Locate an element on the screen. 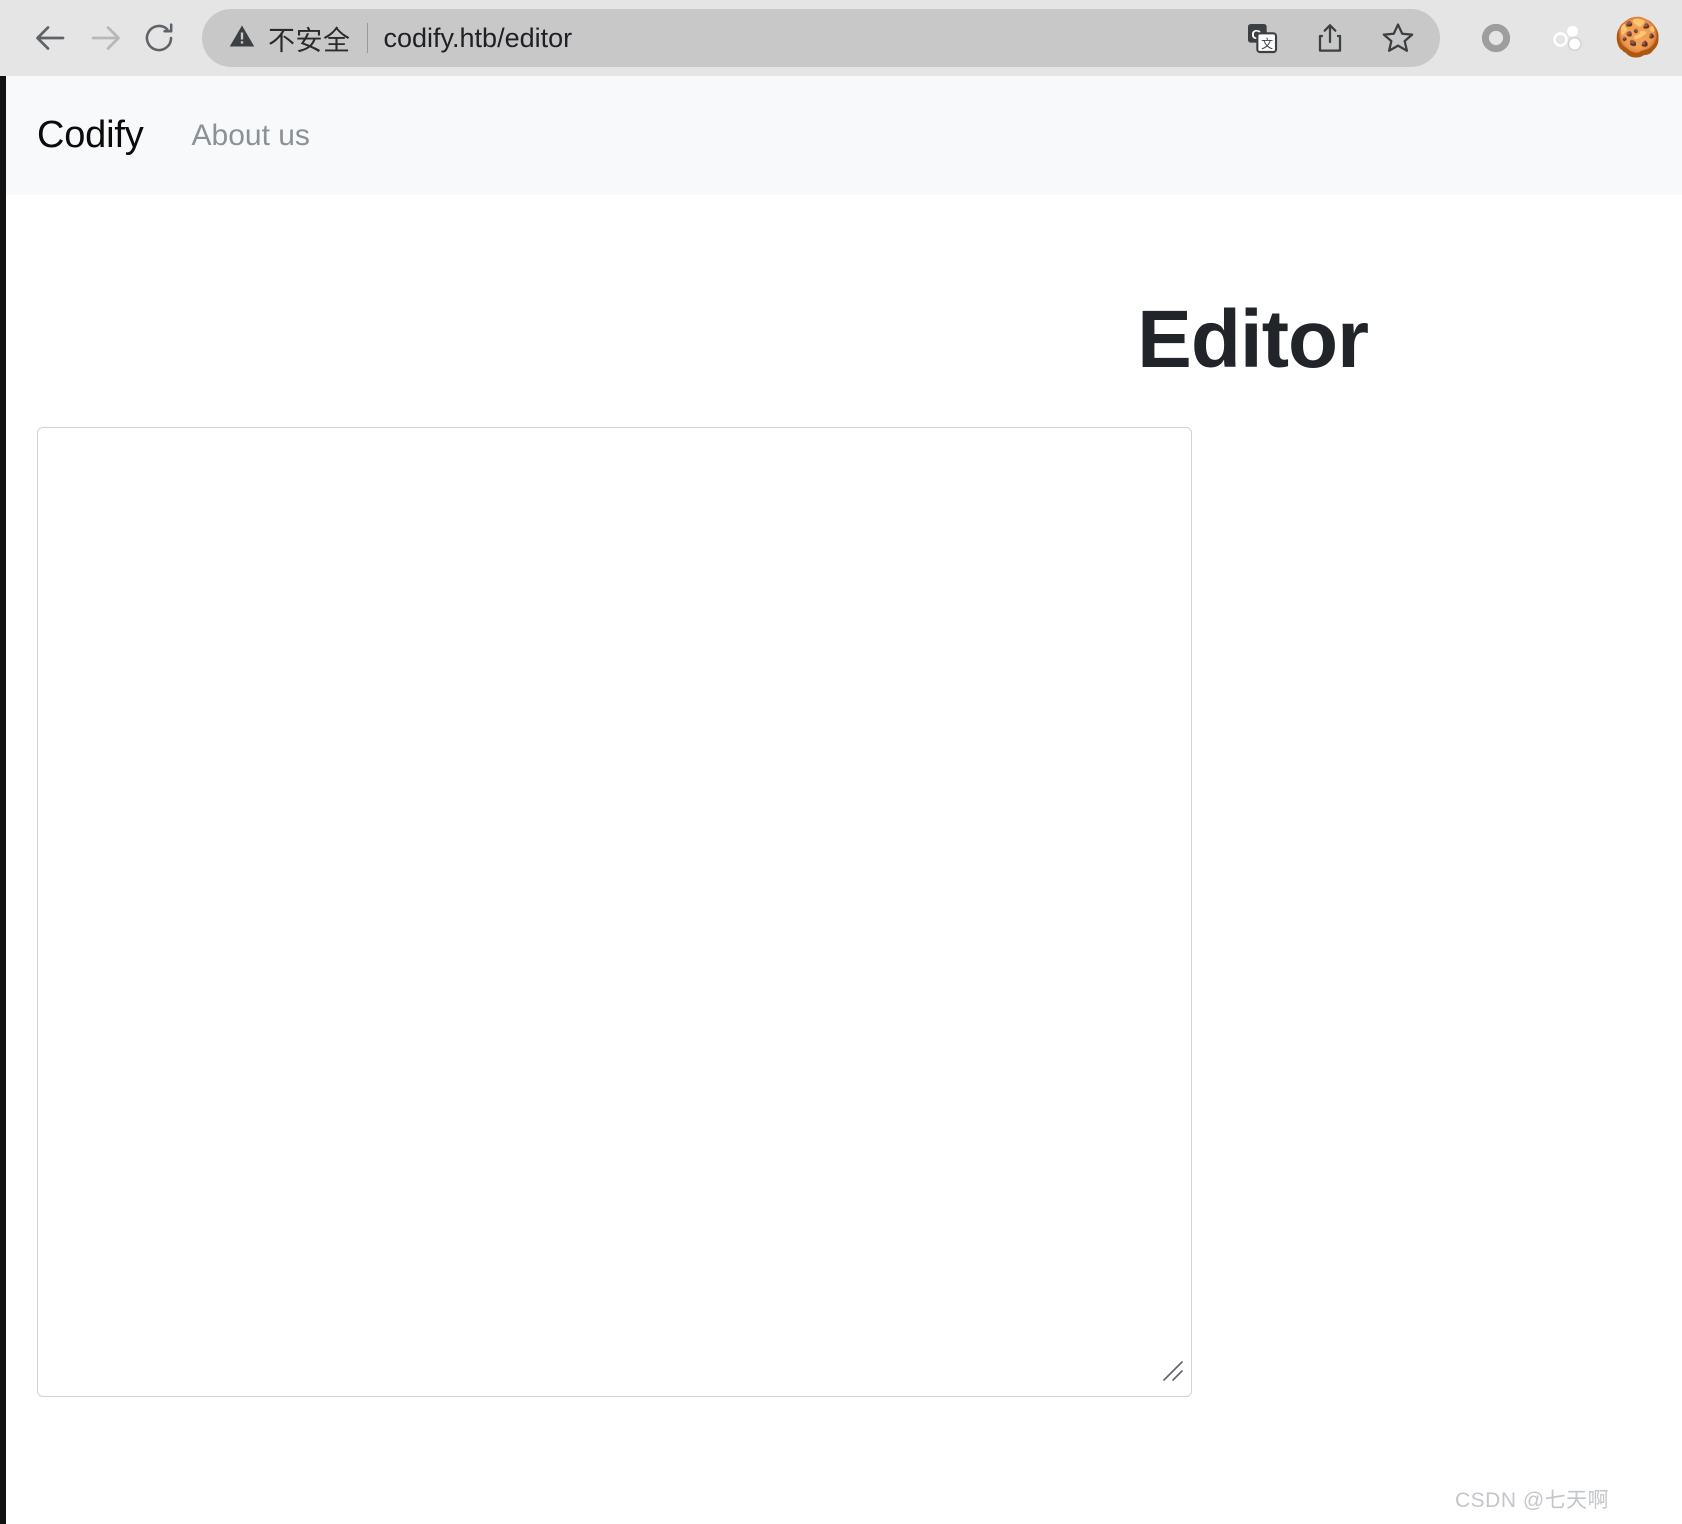 This screenshot has width=1682, height=1524. arrow-right-icon is located at coordinates (105, 38).